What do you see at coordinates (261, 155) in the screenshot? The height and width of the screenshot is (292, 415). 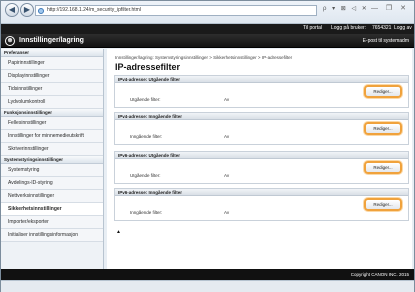 I see `section-heading: IPv6-adresse: Utgående filter` at bounding box center [261, 155].